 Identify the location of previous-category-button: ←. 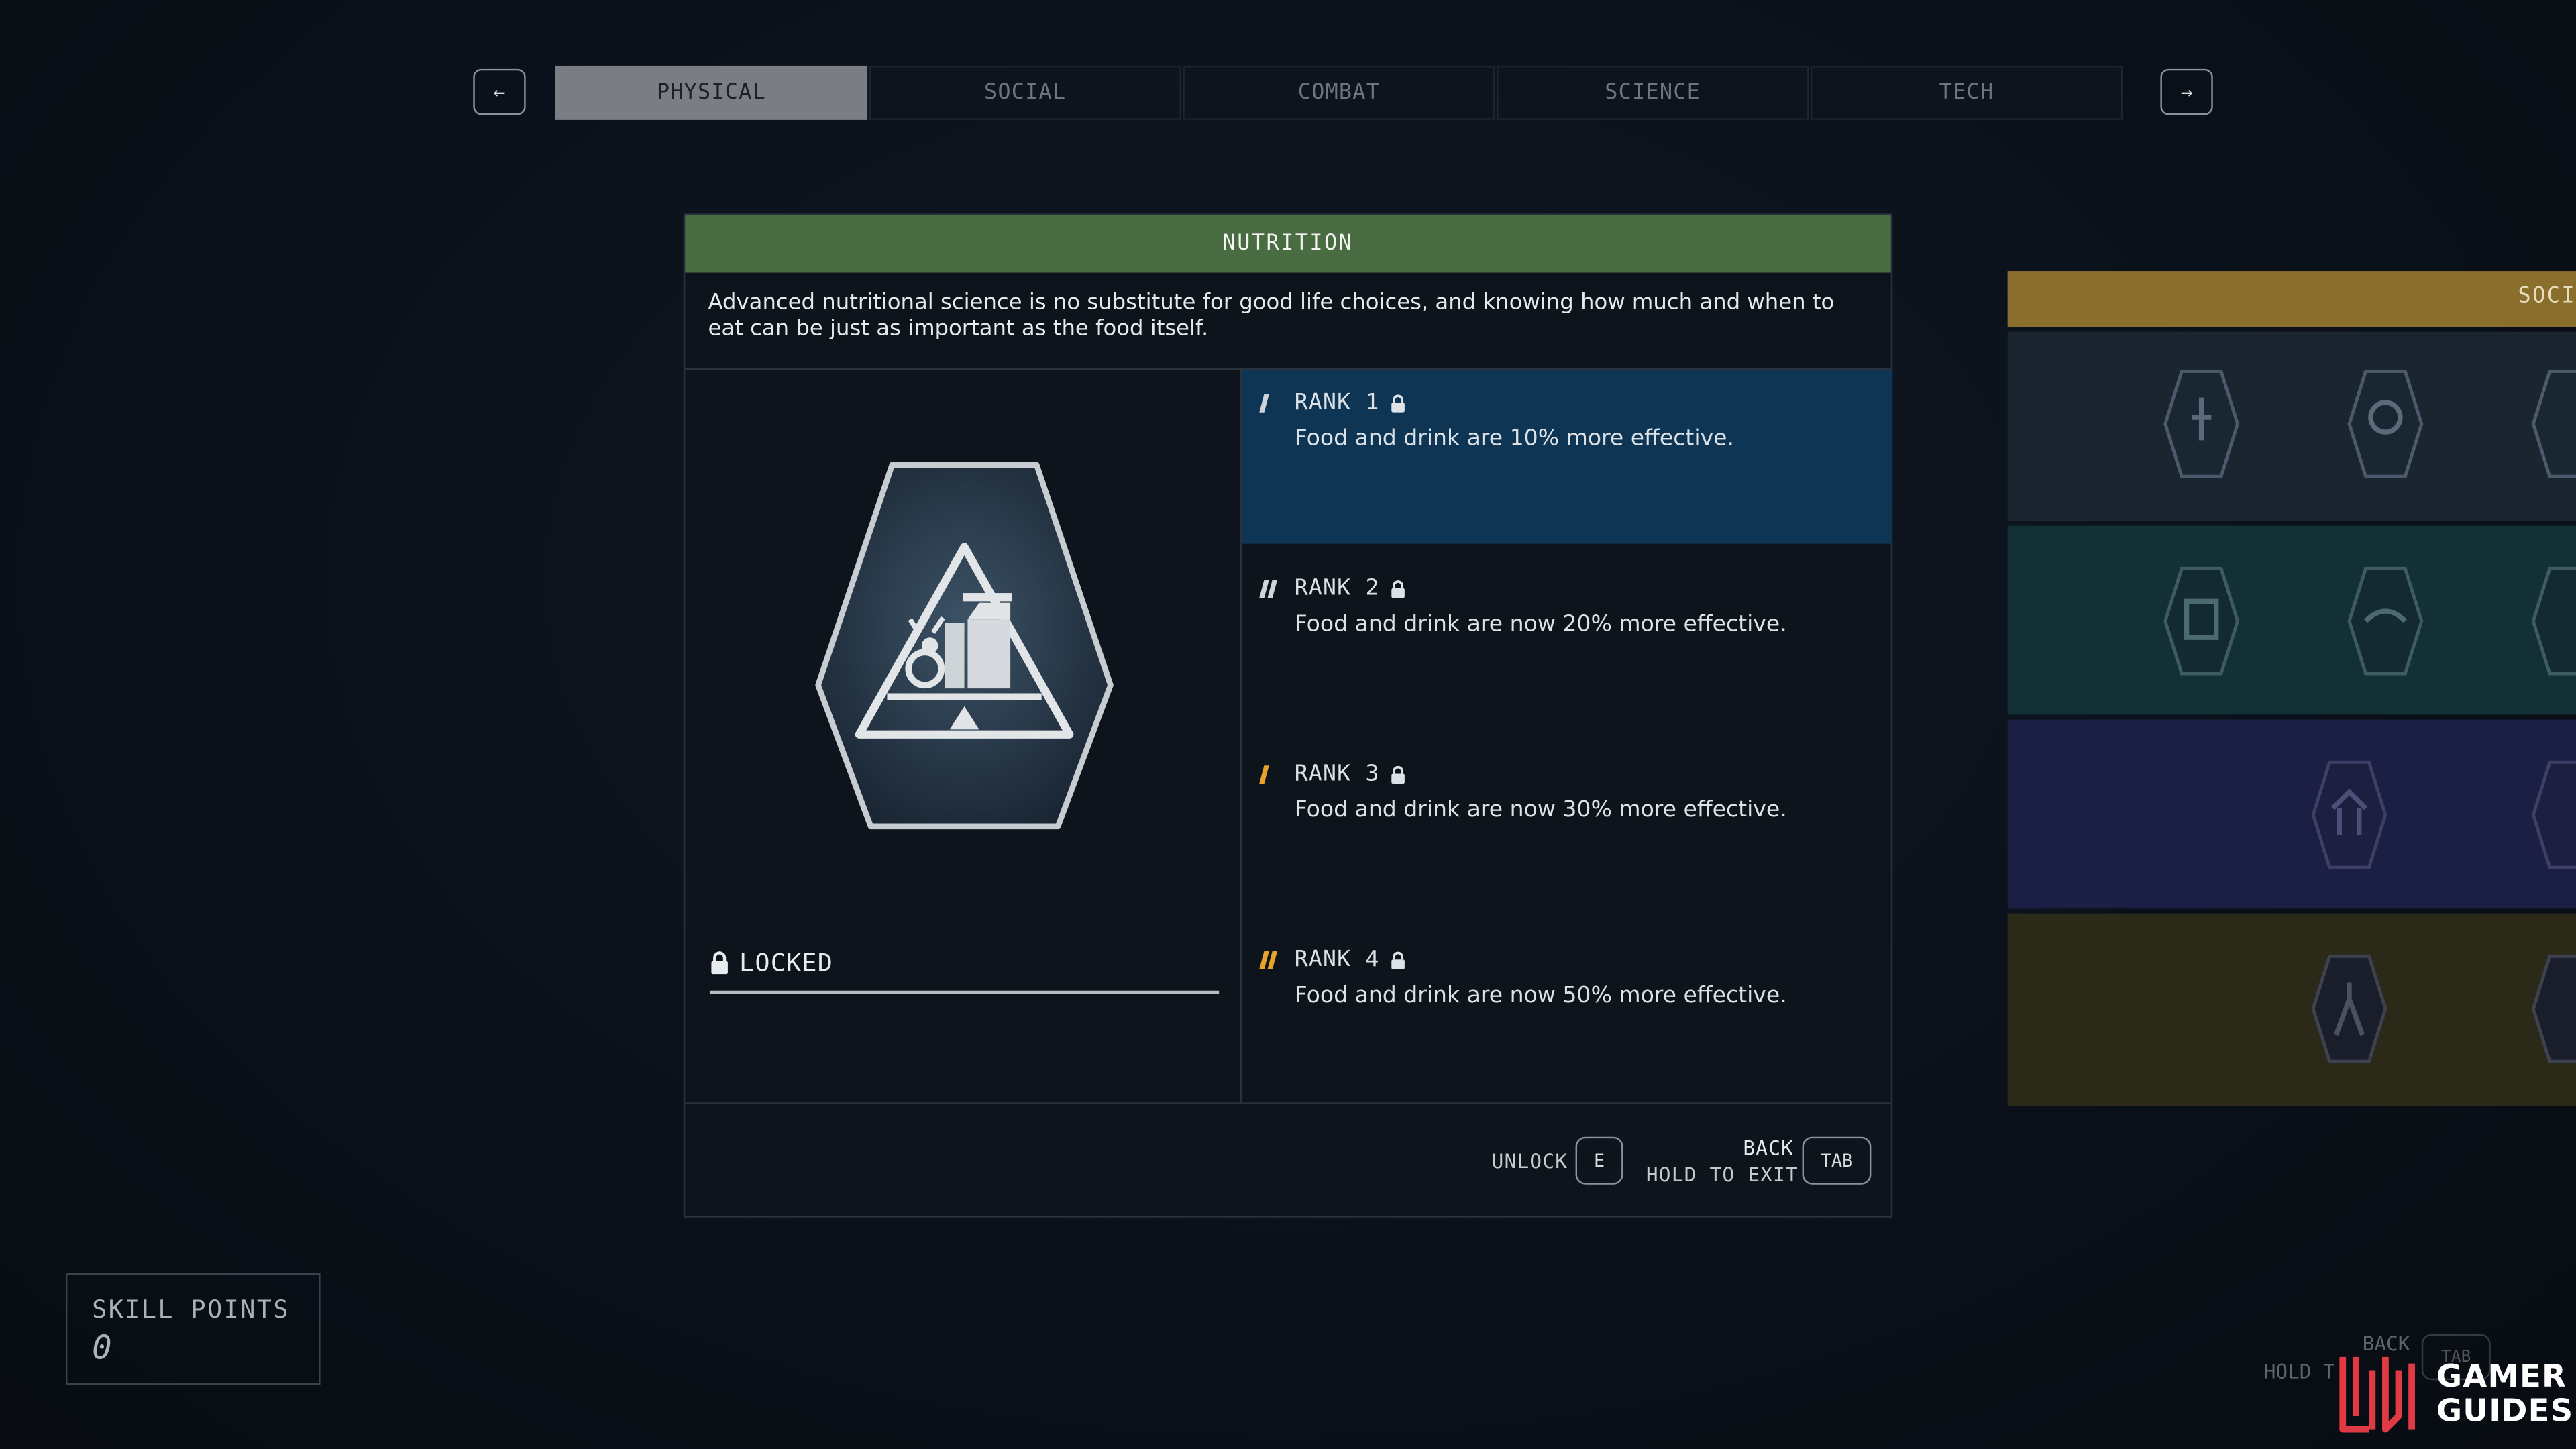
(499, 91).